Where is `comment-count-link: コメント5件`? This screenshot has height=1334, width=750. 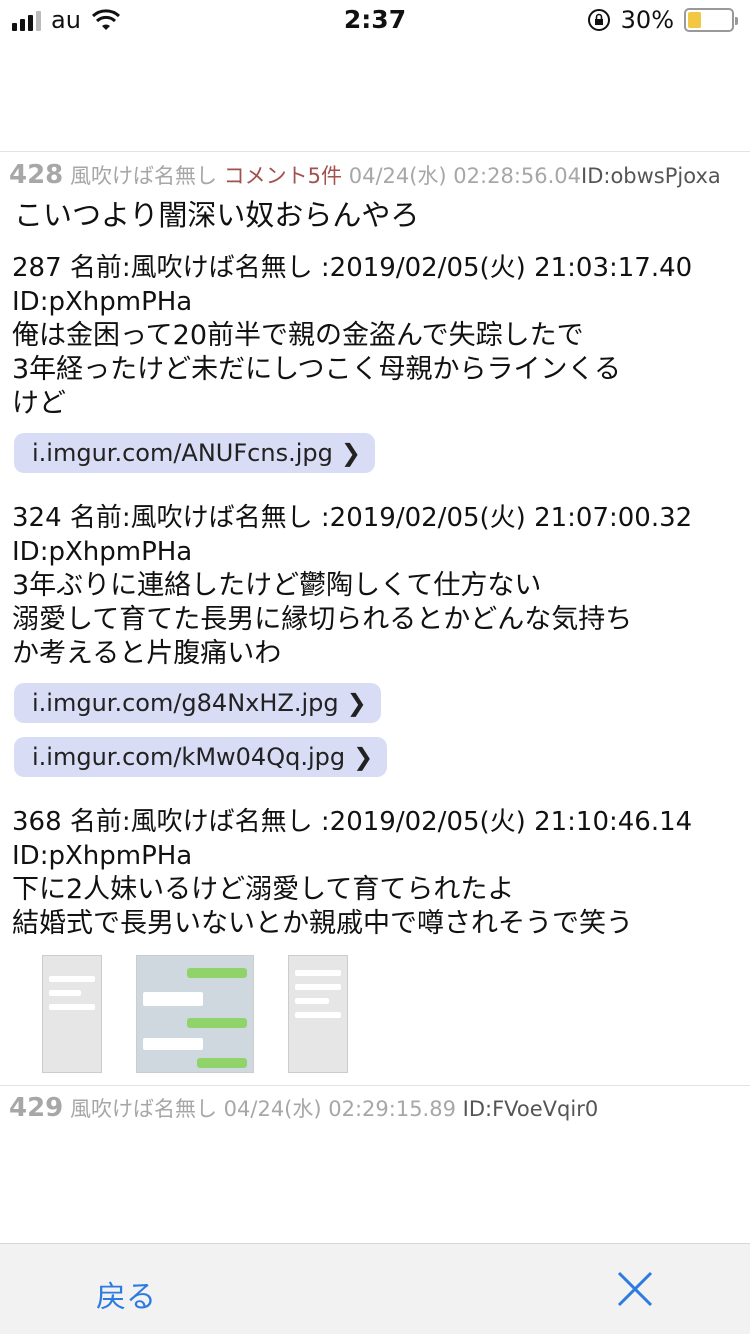
comment-count-link: コメント5件 is located at coordinates (283, 176).